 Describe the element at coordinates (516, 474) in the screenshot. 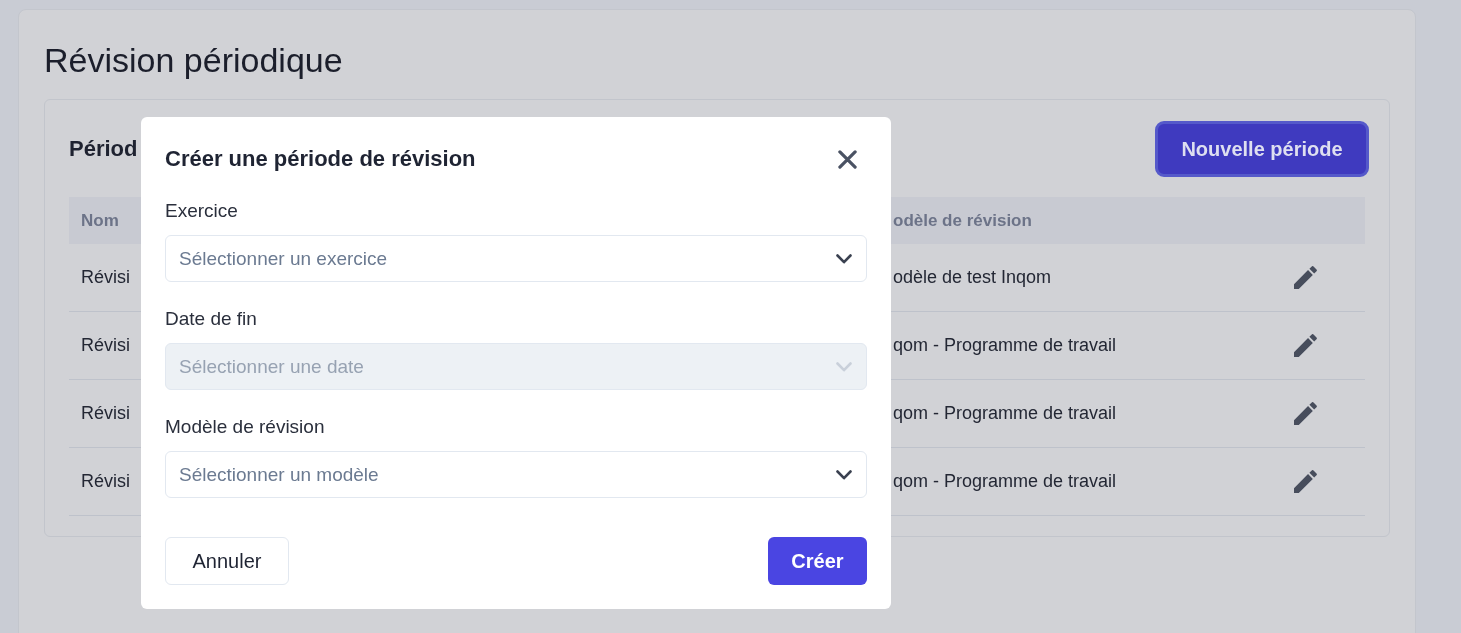

I see `select-field: Sélectionner un modèle` at that location.